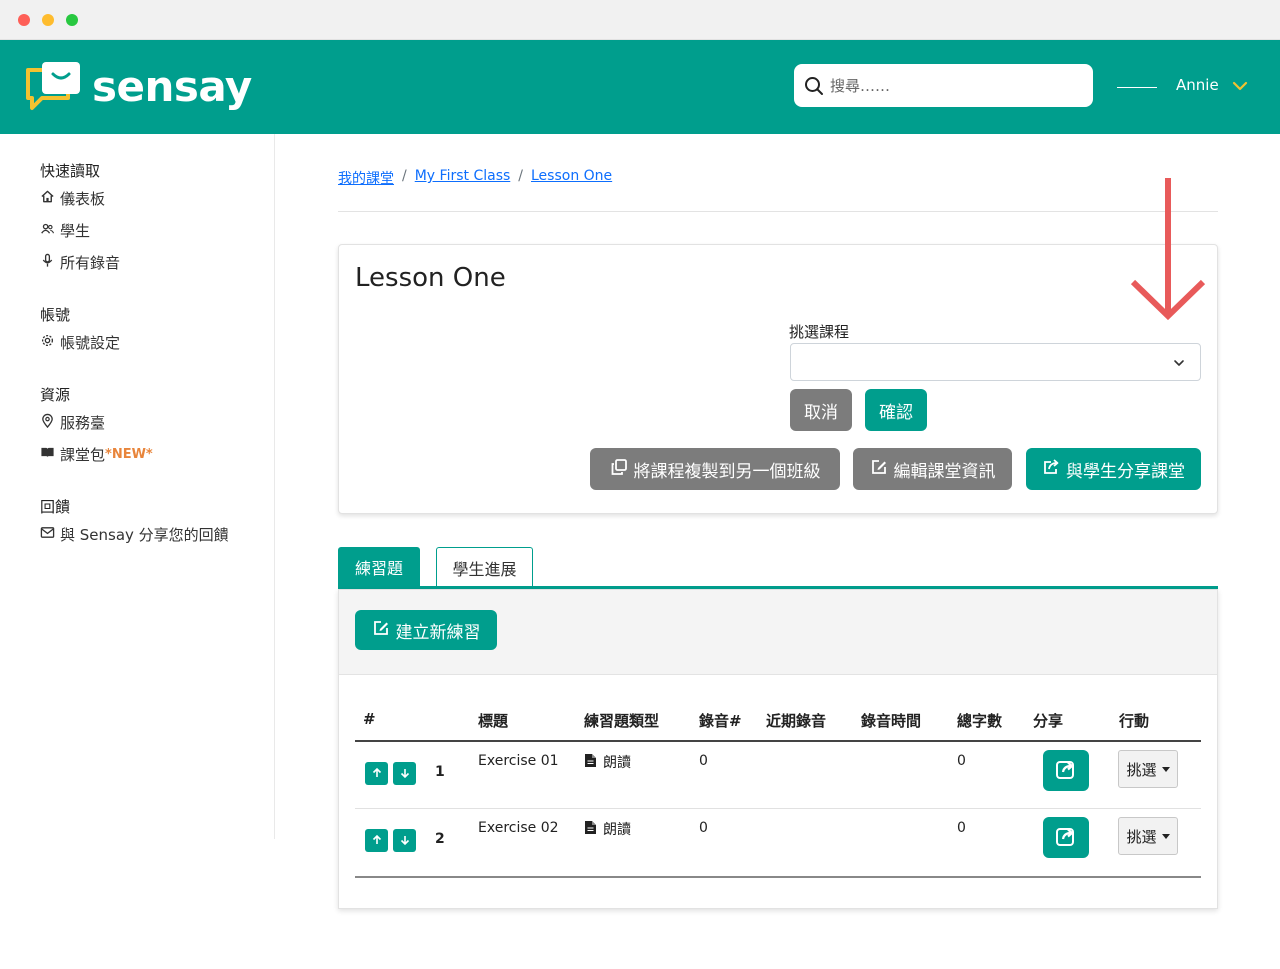  Describe the element at coordinates (172, 86) in the screenshot. I see `brand-name: sensay` at that location.